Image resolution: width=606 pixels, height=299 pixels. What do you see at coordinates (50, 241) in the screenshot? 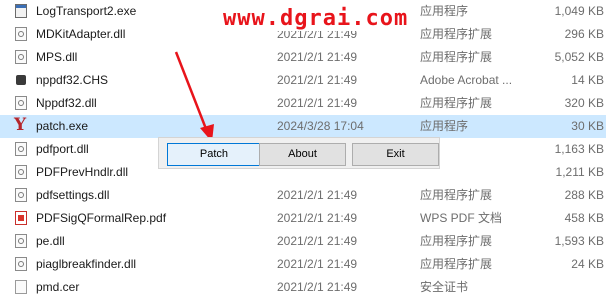
I see `file-name: pe.dll` at bounding box center [50, 241].